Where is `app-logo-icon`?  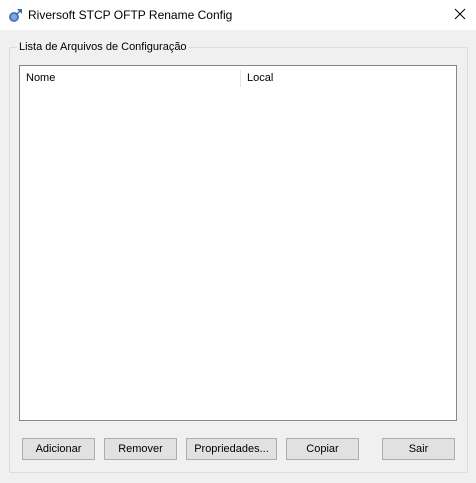 app-logo-icon is located at coordinates (16, 15).